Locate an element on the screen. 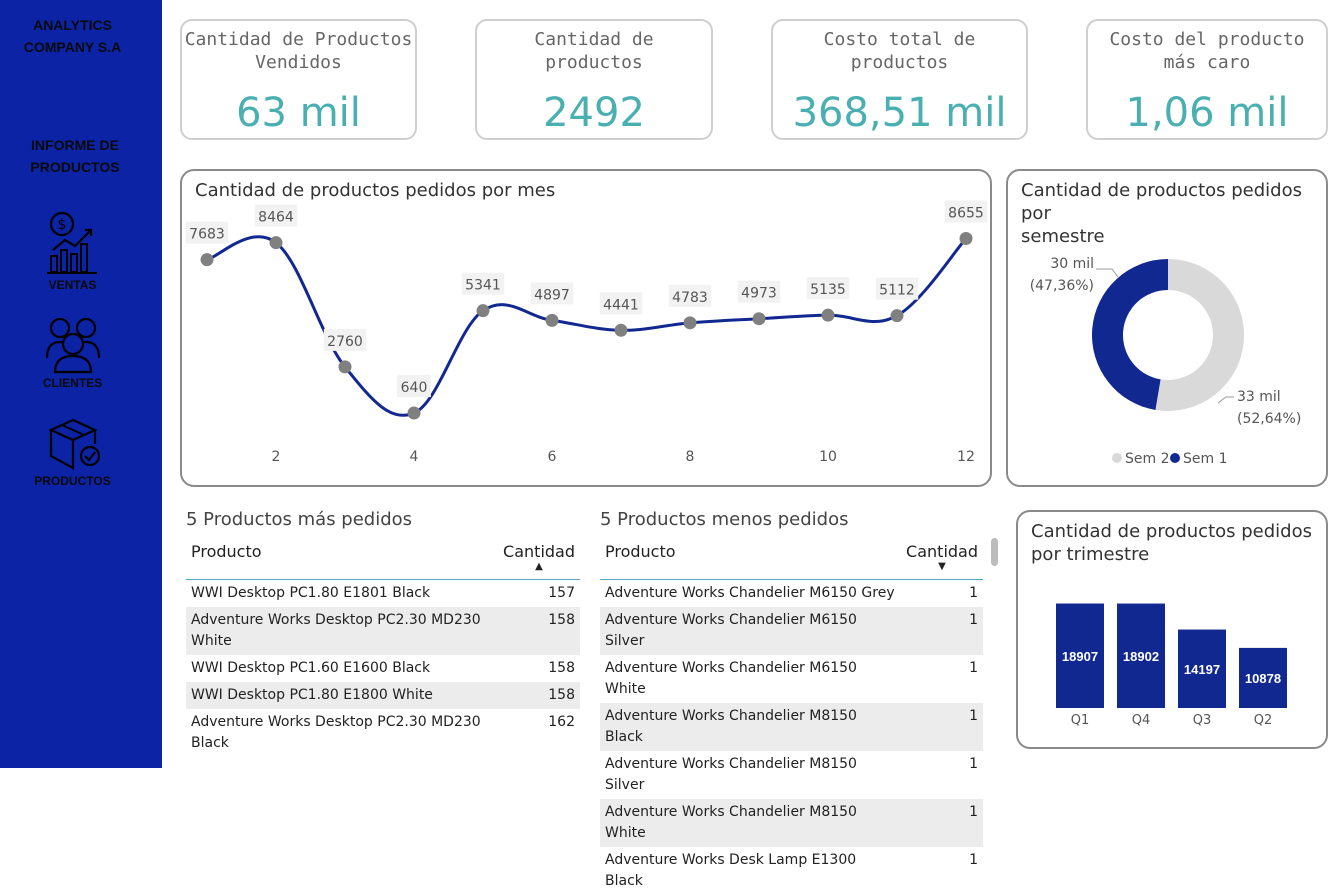  table-row: Adventure Works Chandelier M8150 Black1 is located at coordinates (791, 727).